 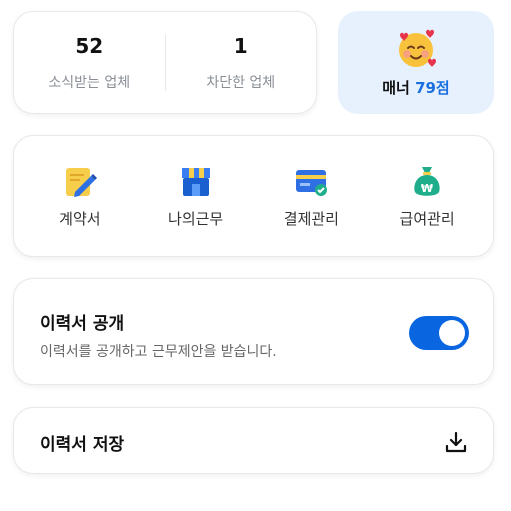 I want to click on menu-label-contract: 계약서, so click(x=80, y=218).